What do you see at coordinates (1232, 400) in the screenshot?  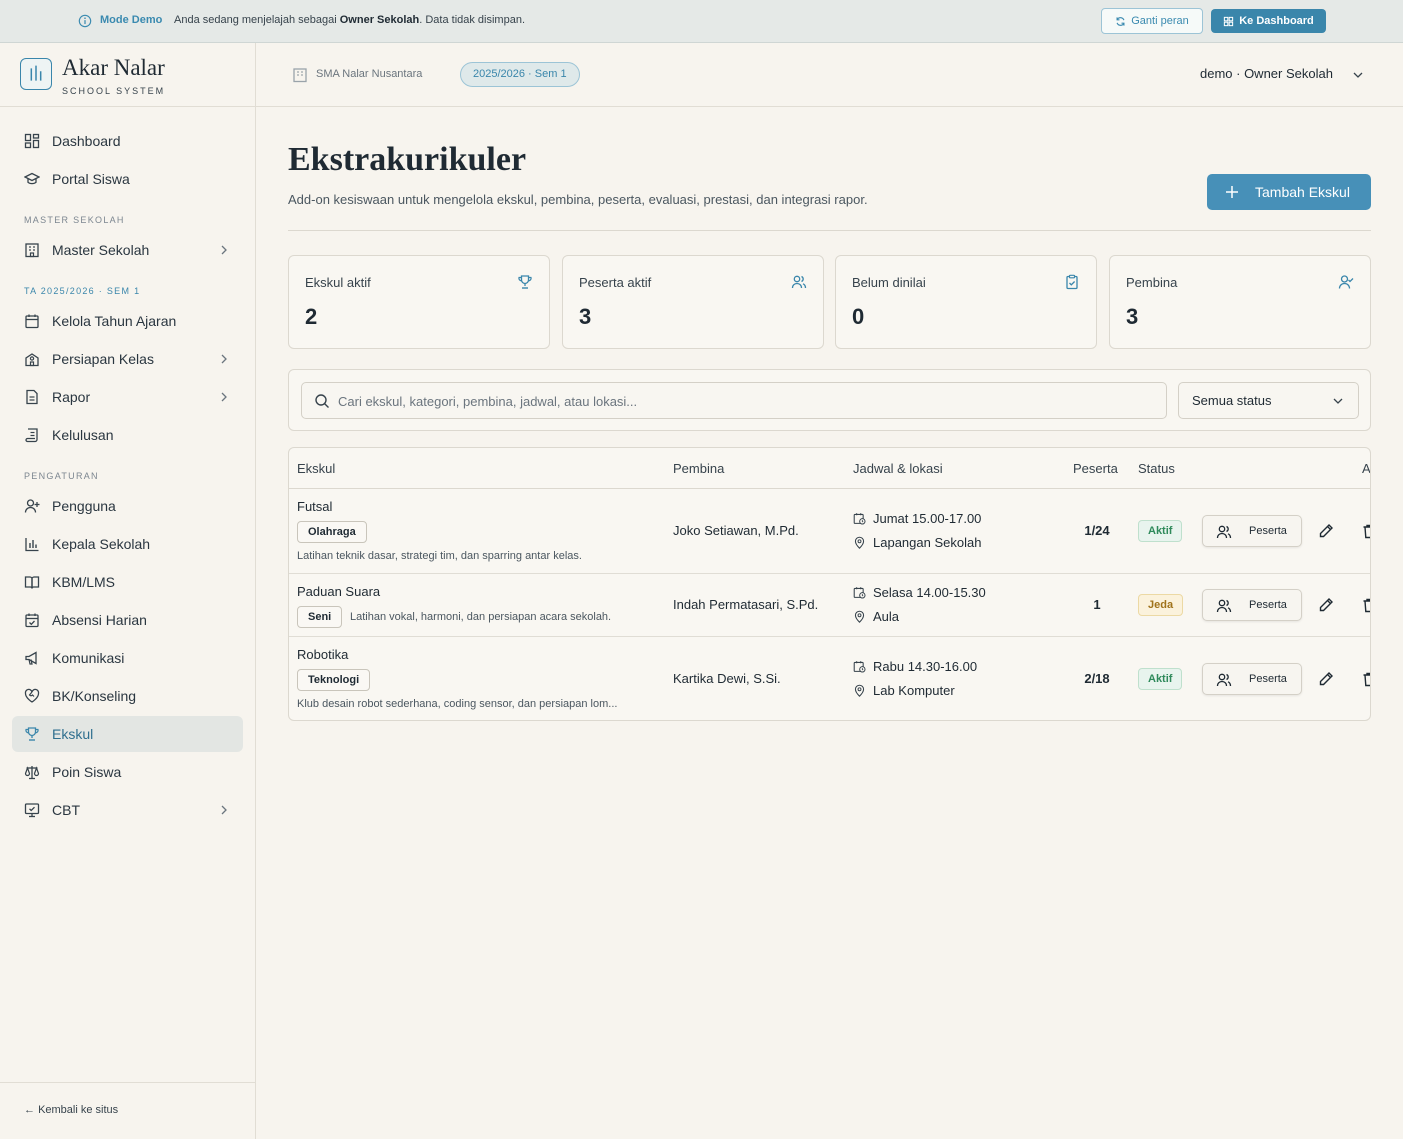 I see `status-select-value: Semua status` at bounding box center [1232, 400].